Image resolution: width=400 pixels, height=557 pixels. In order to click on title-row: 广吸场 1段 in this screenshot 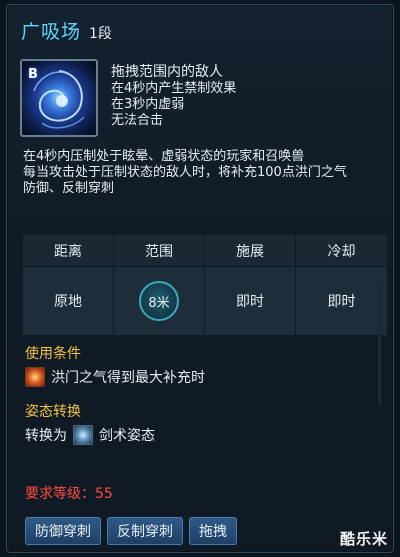, I will do `click(66, 30)`.